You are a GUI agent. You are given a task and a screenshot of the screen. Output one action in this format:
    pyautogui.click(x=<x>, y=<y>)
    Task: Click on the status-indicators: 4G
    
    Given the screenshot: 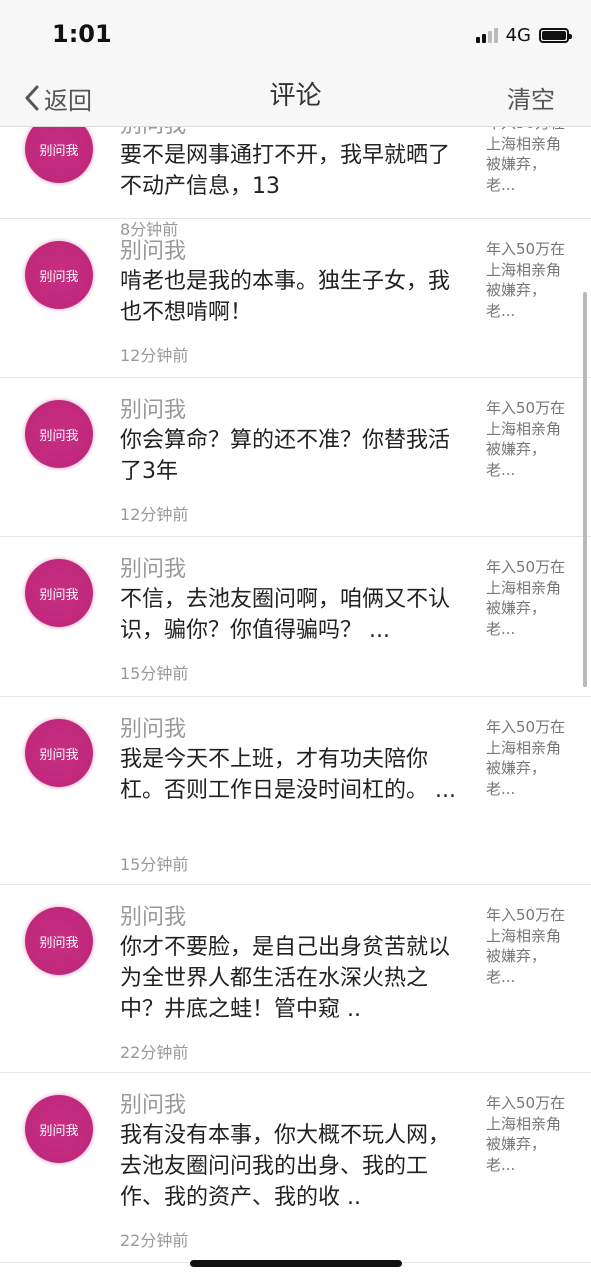 What is the action you would take?
    pyautogui.click(x=523, y=35)
    